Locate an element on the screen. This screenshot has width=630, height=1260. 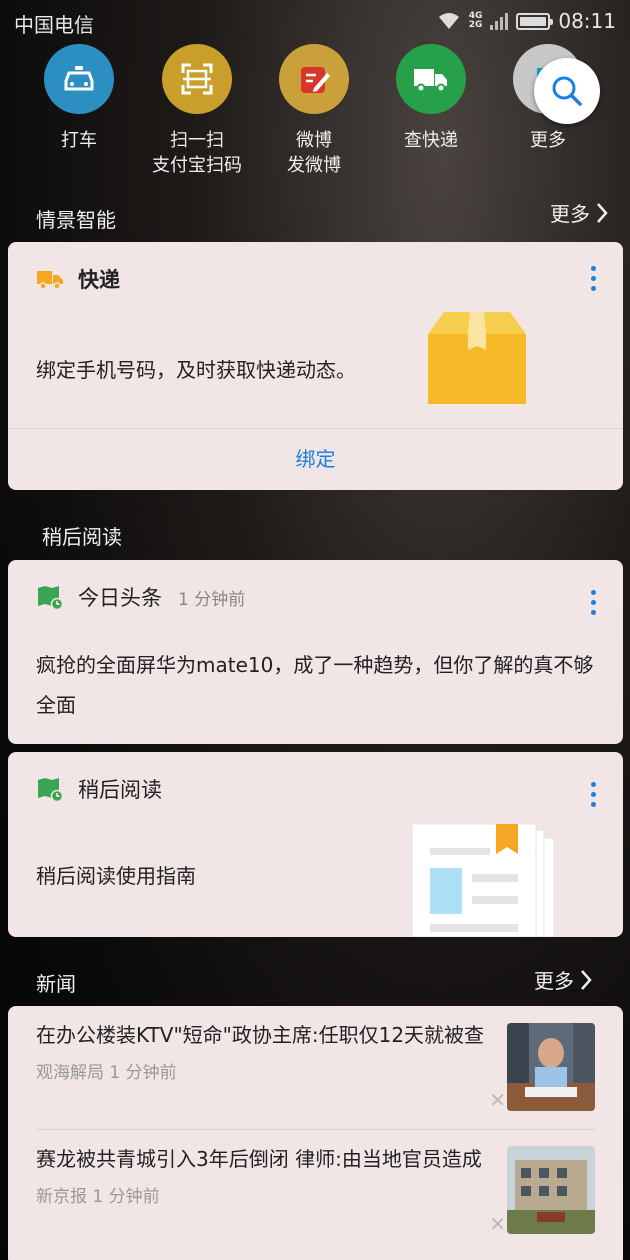
guide-text: 稍后阅读使用指南 is located at coordinates (116, 876).